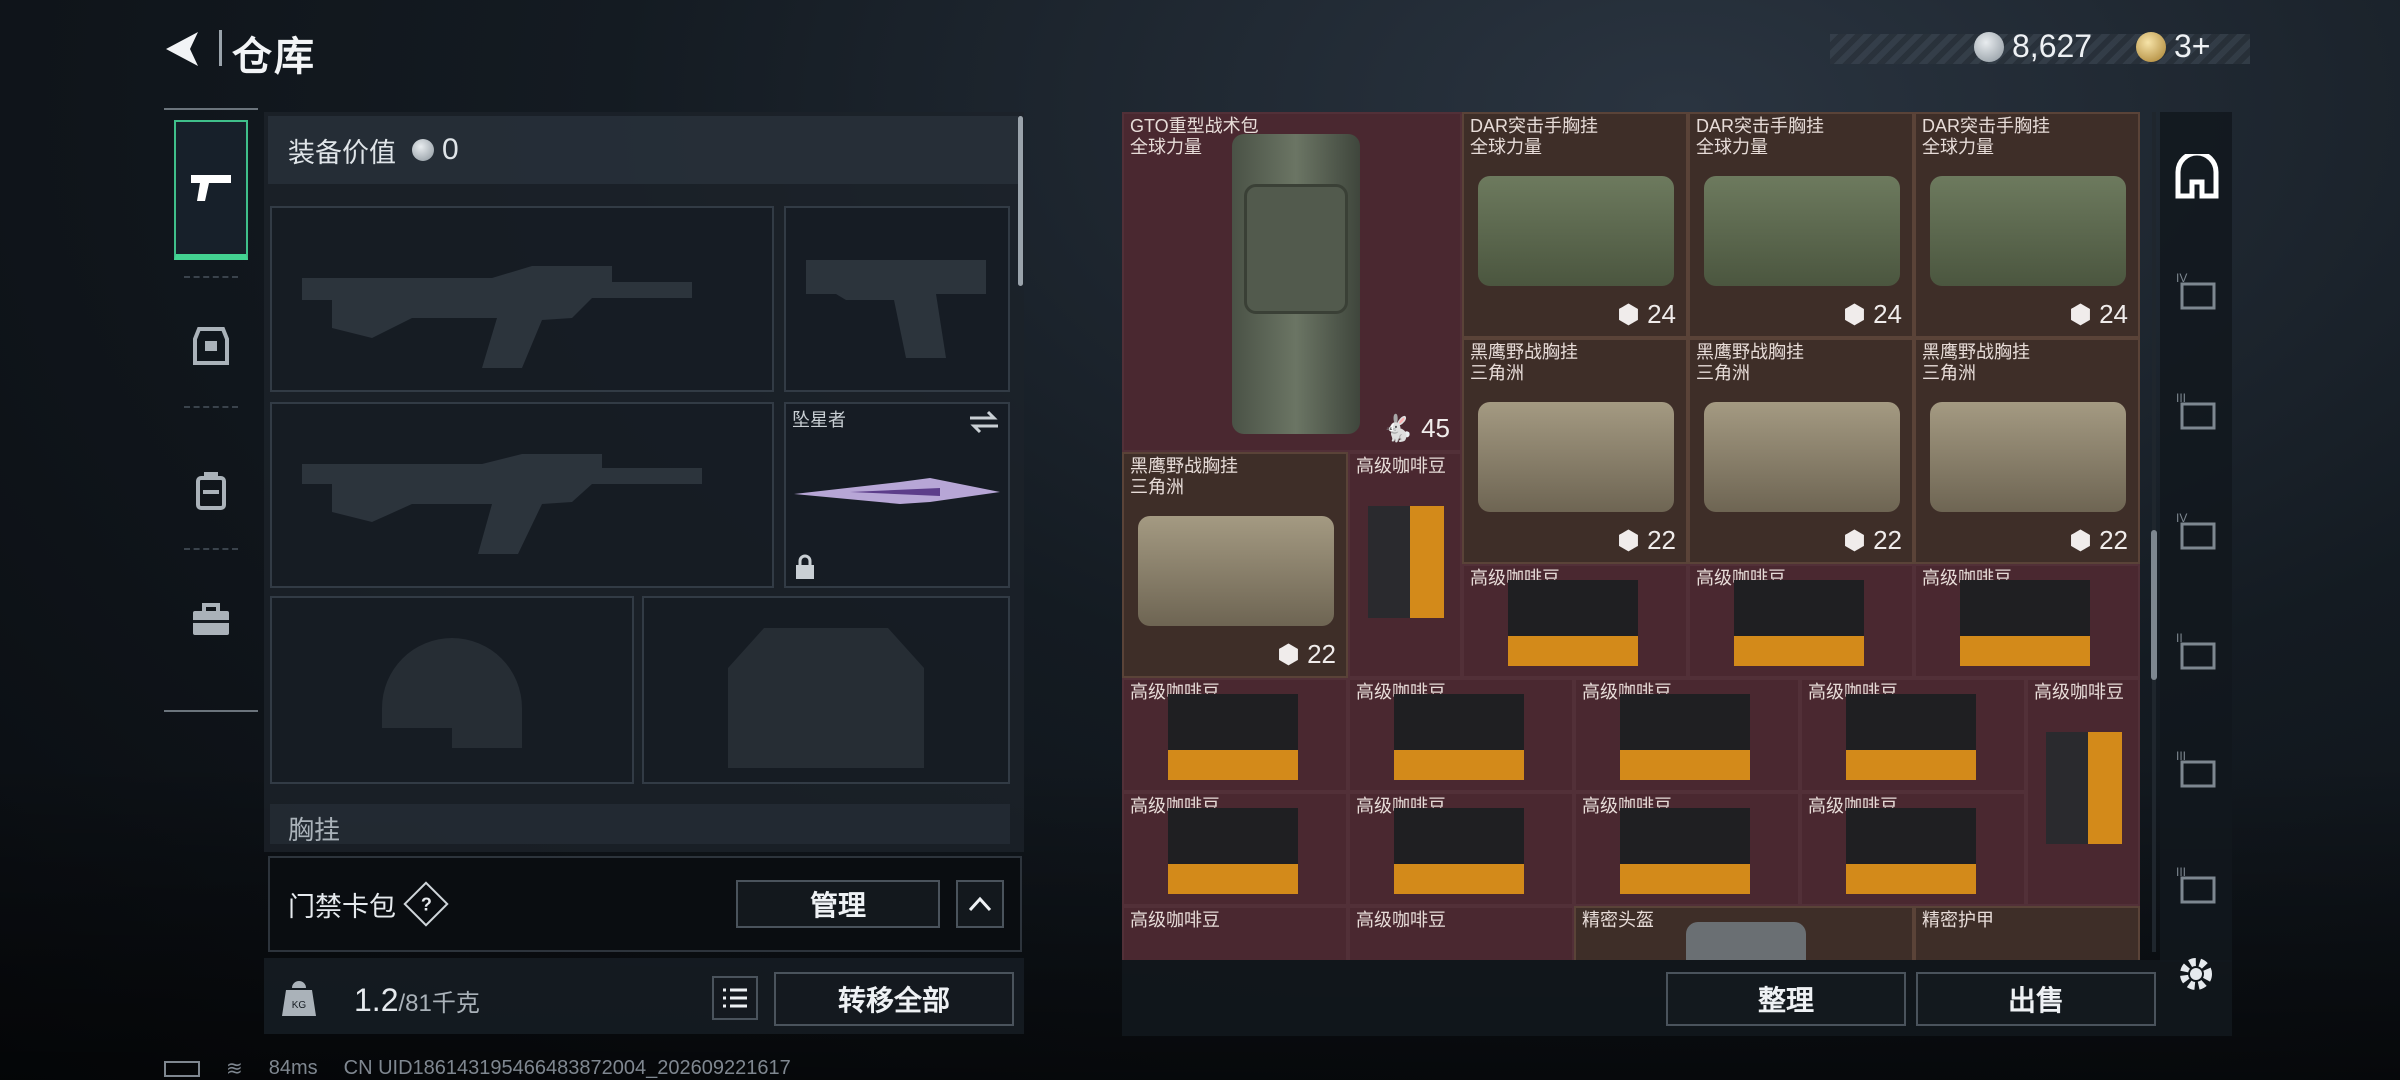 The width and height of the screenshot is (2400, 1080). I want to click on chevron-up-icon, so click(980, 904).